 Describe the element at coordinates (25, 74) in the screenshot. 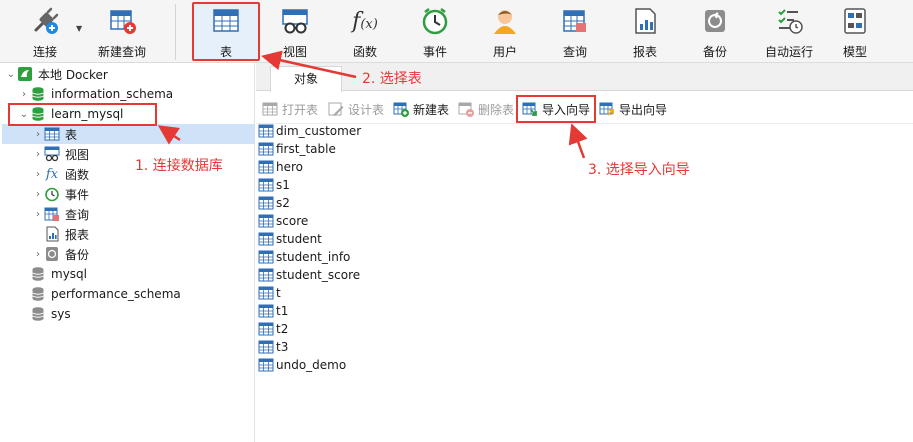

I see `dolphin-connection-icon` at that location.